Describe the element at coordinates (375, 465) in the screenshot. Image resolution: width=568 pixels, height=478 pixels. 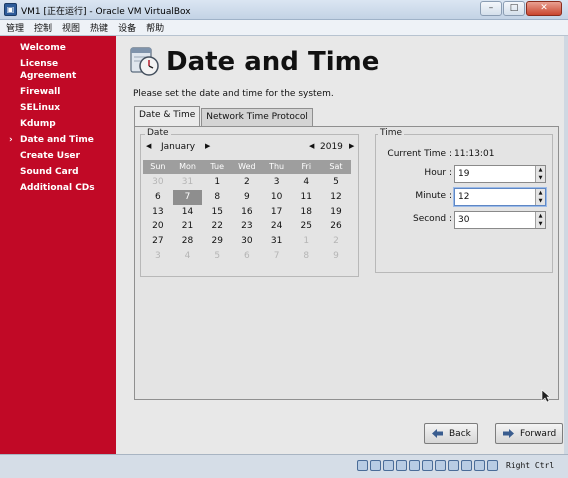
I see `optical-drive-icon` at that location.